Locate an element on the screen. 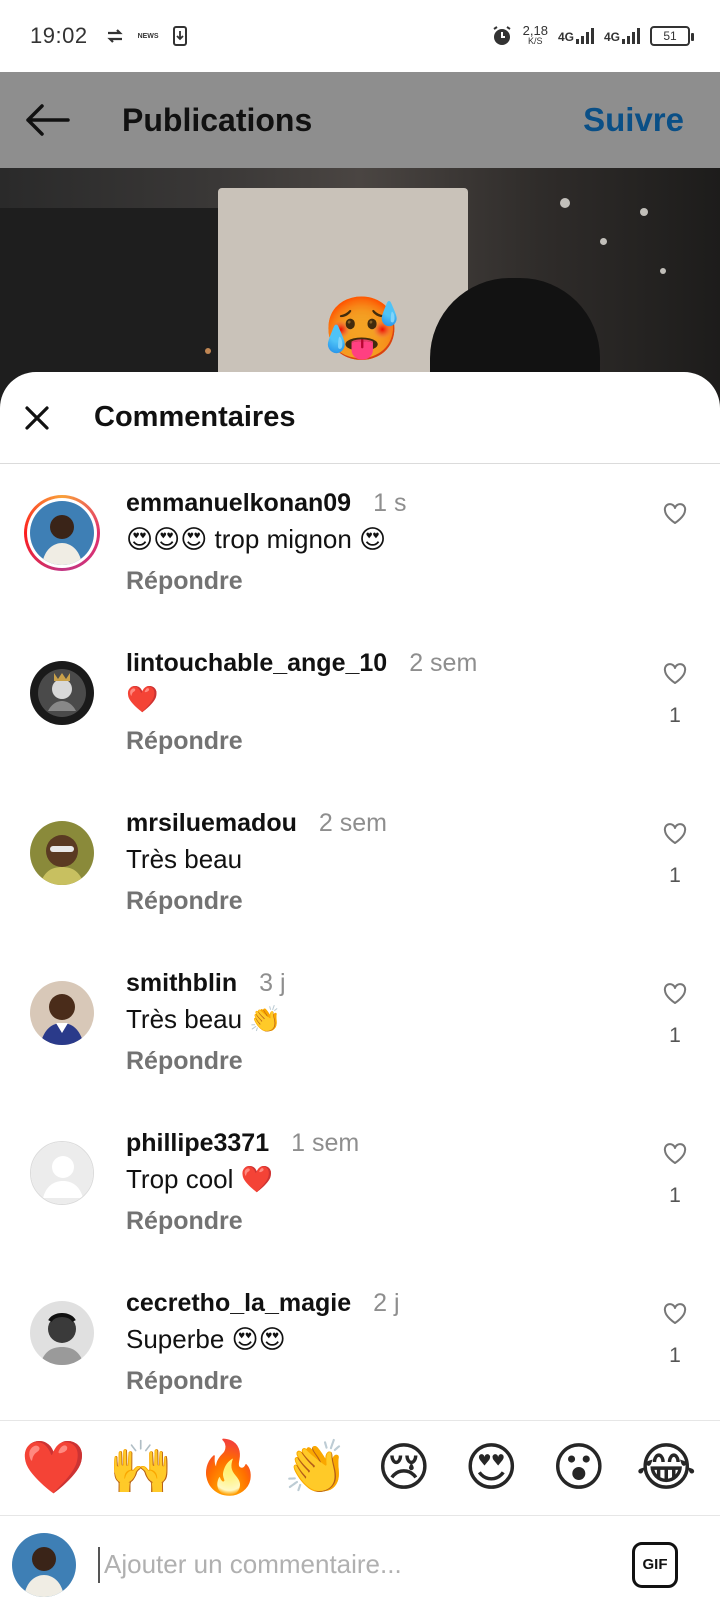 The width and height of the screenshot is (720, 1612). comment-text: Superbe 😍😍 is located at coordinates (206, 1339).